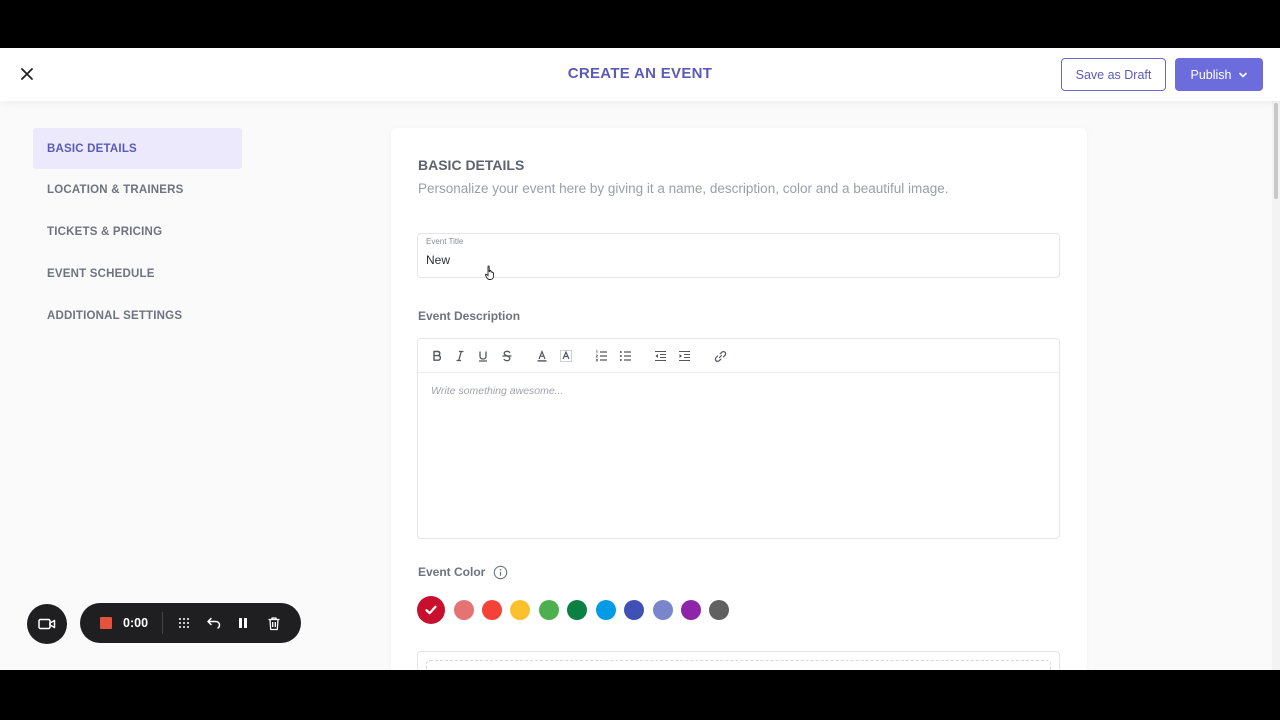 The width and height of the screenshot is (1280, 720). Describe the element at coordinates (1211, 74) in the screenshot. I see `publish-button-label: Publish` at that location.